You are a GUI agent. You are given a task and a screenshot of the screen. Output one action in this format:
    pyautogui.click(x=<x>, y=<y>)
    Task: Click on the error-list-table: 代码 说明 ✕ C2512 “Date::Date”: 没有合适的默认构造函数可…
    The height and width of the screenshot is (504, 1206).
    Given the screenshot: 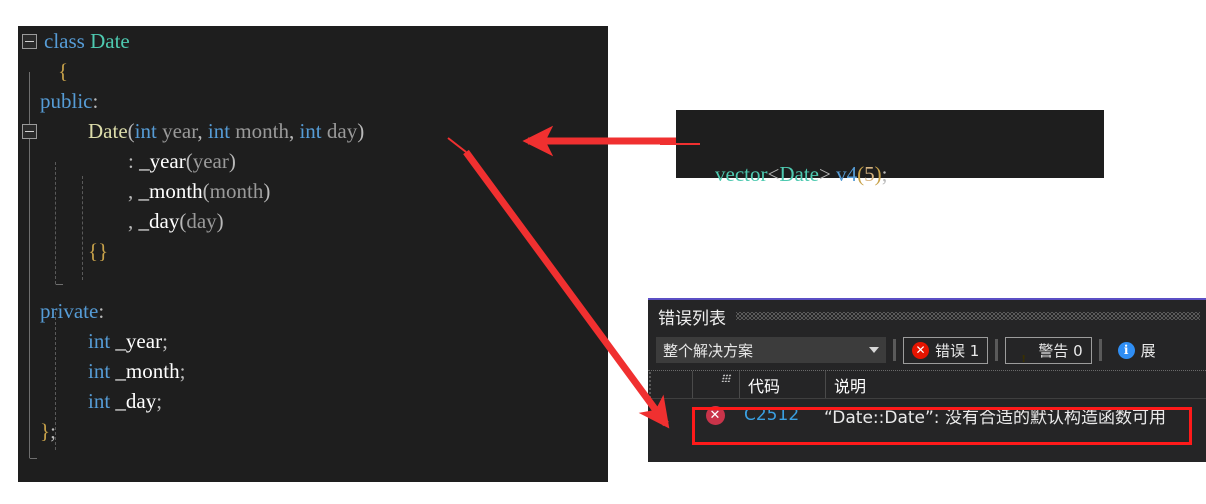 What is the action you would take?
    pyautogui.click(x=927, y=400)
    